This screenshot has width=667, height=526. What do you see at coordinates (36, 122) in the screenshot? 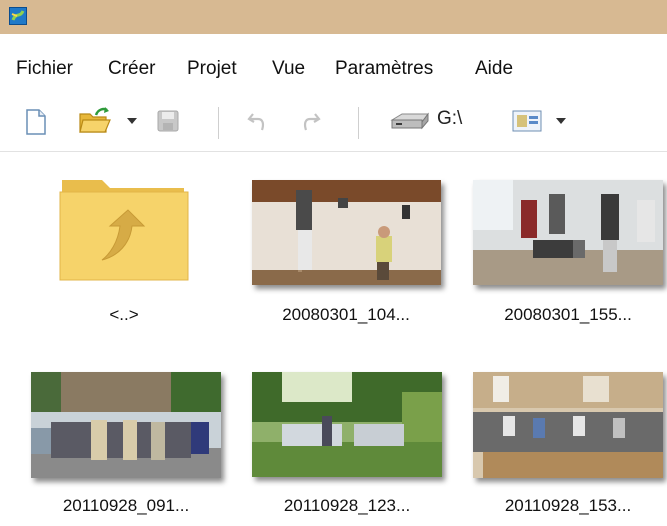
I see `new-file-icon` at bounding box center [36, 122].